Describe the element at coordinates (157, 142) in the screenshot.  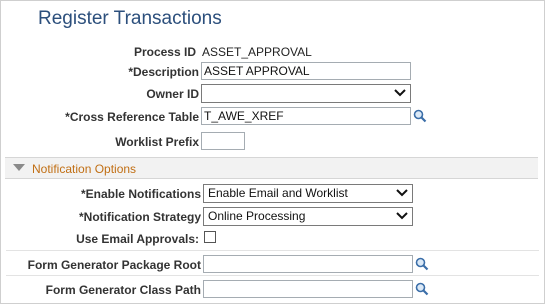
I see `worklist-prefix-label: Worklist Prefix` at that location.